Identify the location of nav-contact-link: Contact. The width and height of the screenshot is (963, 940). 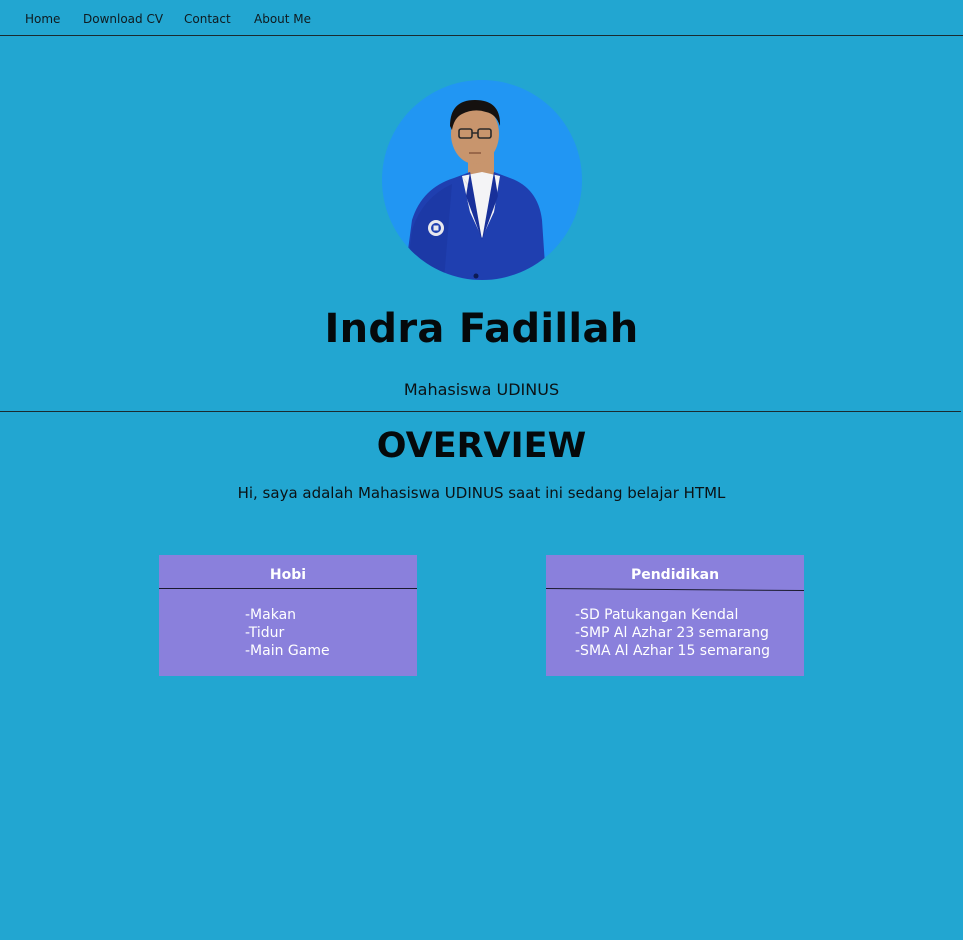
(207, 19).